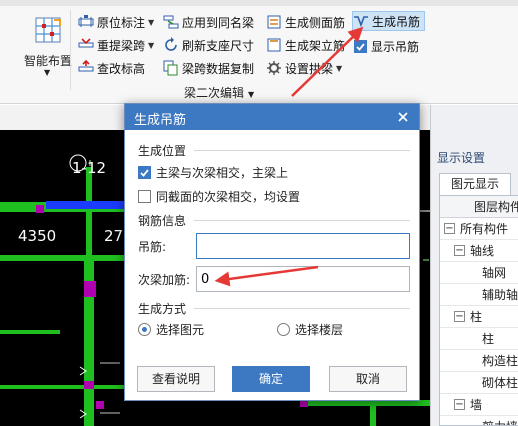 The height and width of the screenshot is (426, 518). I want to click on option-same-section: 同截面的次梁相交，均设置, so click(219, 196).